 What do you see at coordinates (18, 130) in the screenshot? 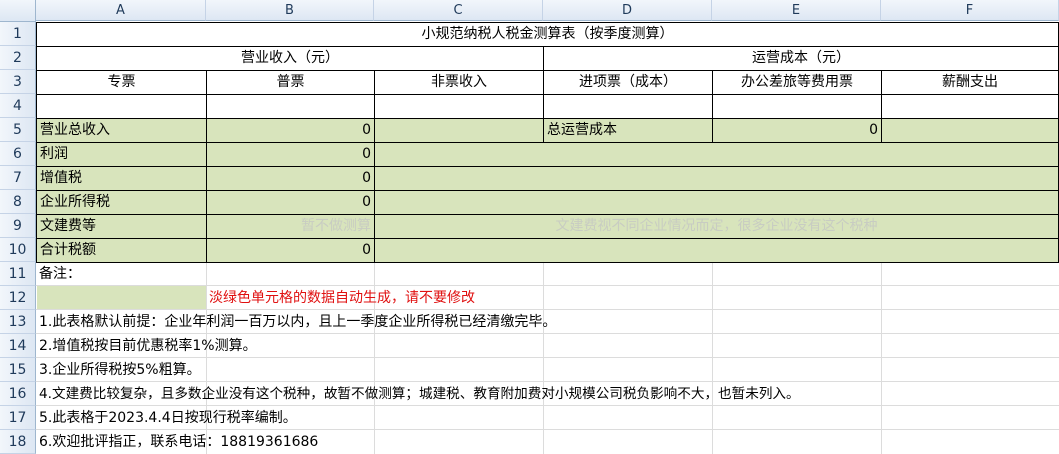
I see `row-header-5: 5` at bounding box center [18, 130].